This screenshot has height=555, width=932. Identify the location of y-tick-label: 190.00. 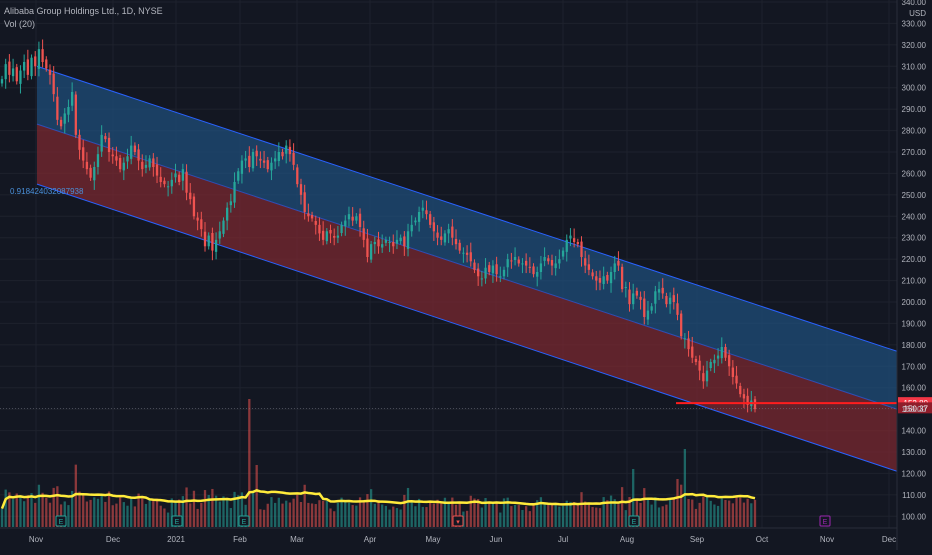
(914, 323).